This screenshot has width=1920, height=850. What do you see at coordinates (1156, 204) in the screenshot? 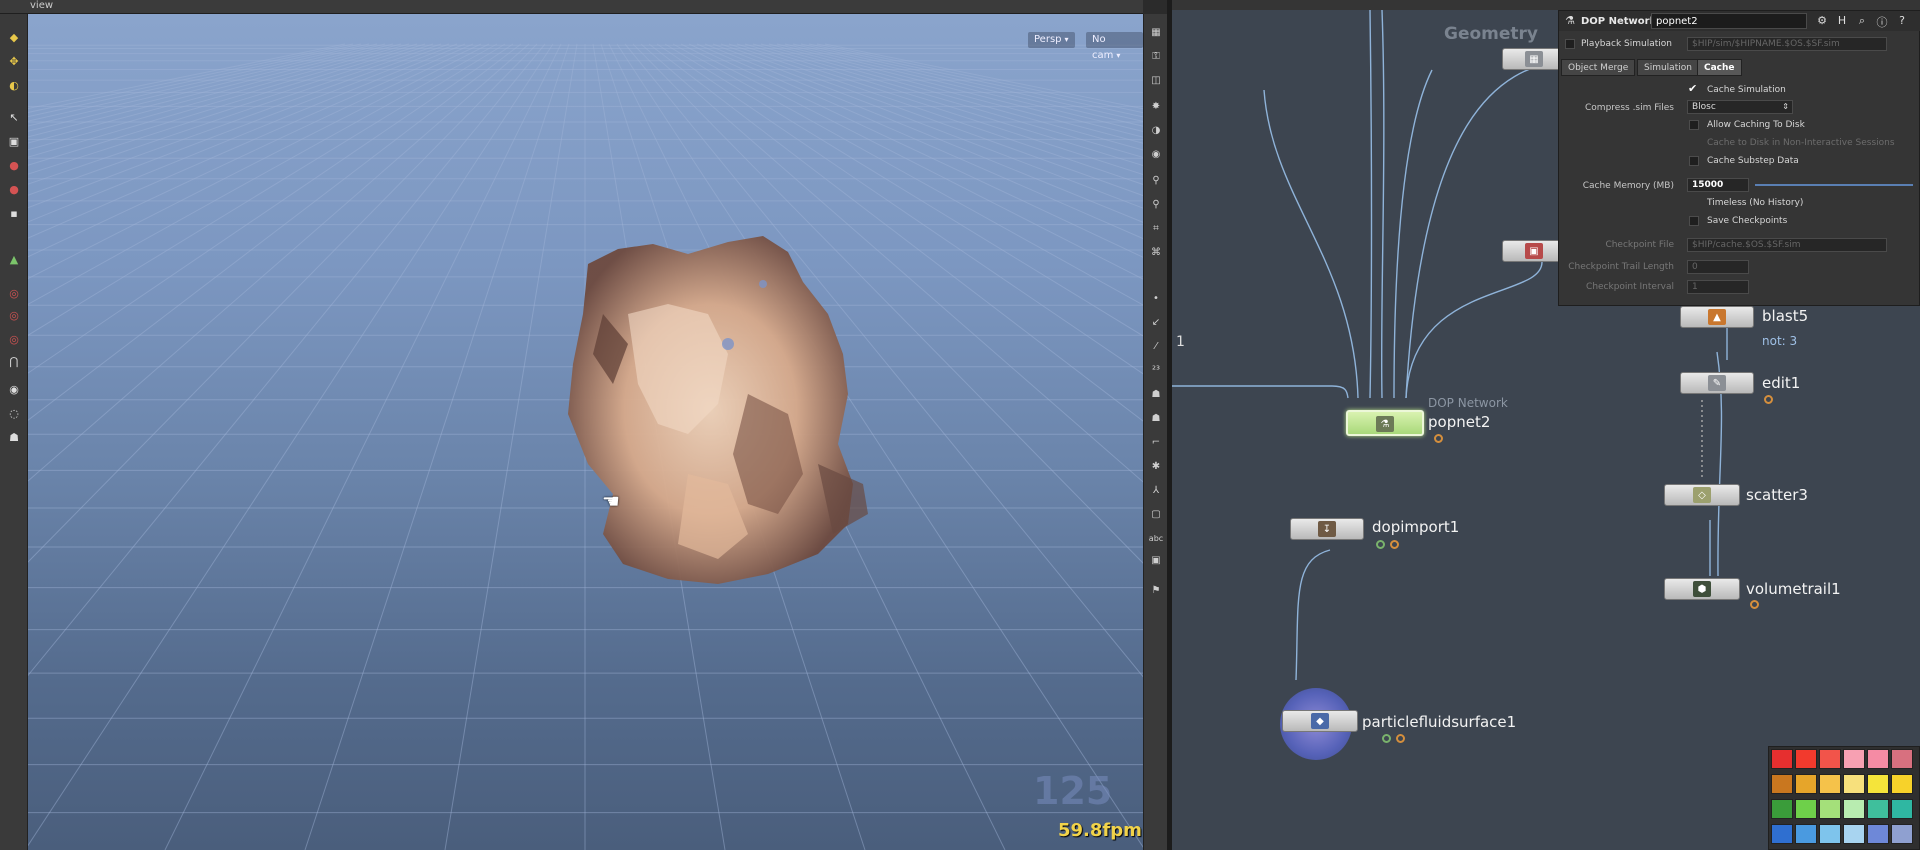
I see `vertex-icon: ⚲` at bounding box center [1156, 204].